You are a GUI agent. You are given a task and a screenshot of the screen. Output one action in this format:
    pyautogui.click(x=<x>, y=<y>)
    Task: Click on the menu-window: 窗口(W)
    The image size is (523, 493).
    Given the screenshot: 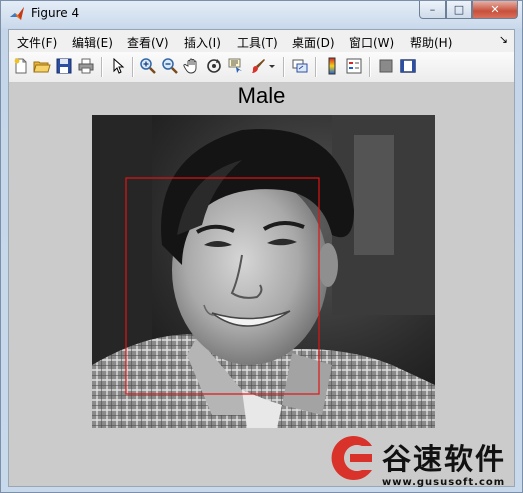 What is the action you would take?
    pyautogui.click(x=371, y=42)
    